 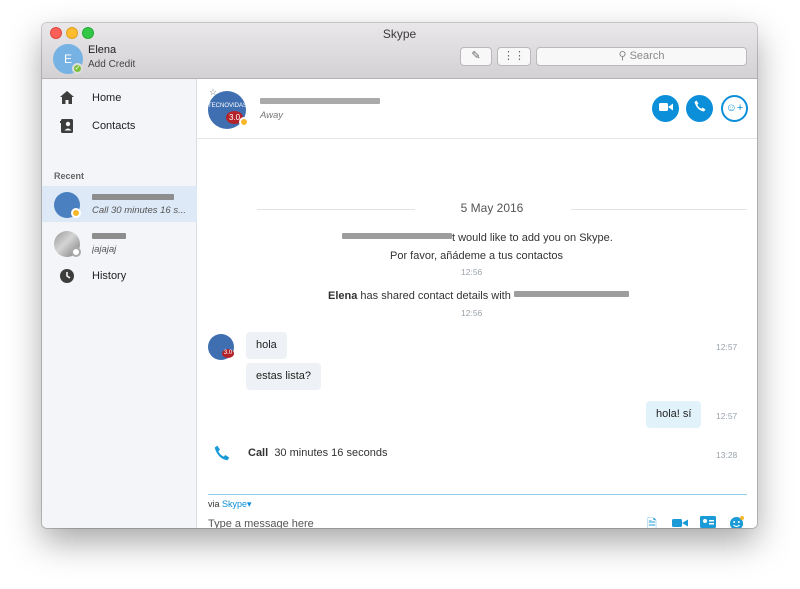 I want to click on call-event: Call 30 minutes 16 seconds, so click(x=318, y=453).